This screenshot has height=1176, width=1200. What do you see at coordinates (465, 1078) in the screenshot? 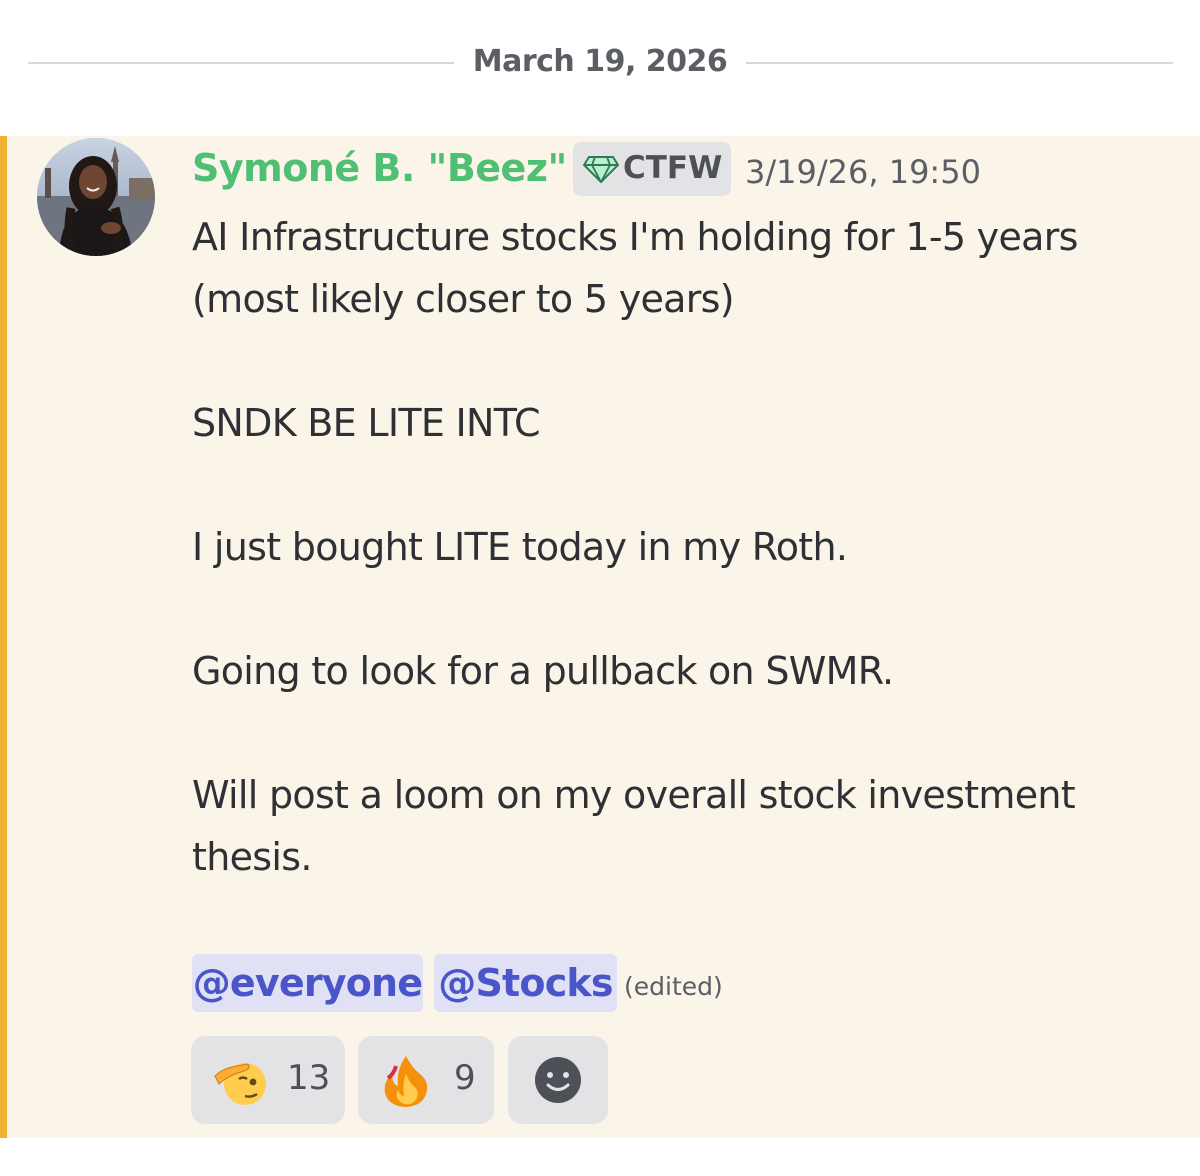
I see `reaction-count: 9` at bounding box center [465, 1078].